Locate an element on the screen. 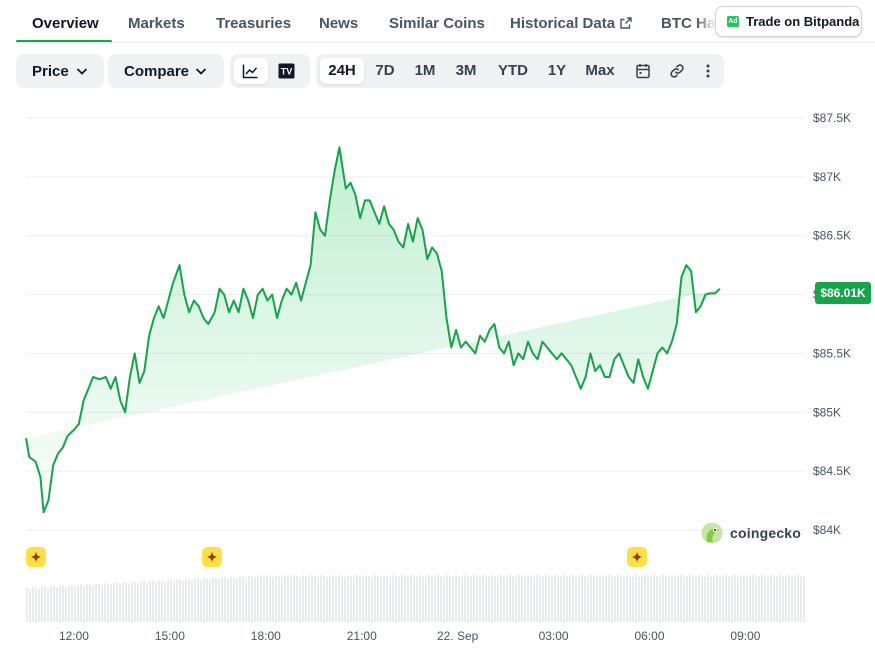  tab-historical-data: Historical Data is located at coordinates (571, 23).